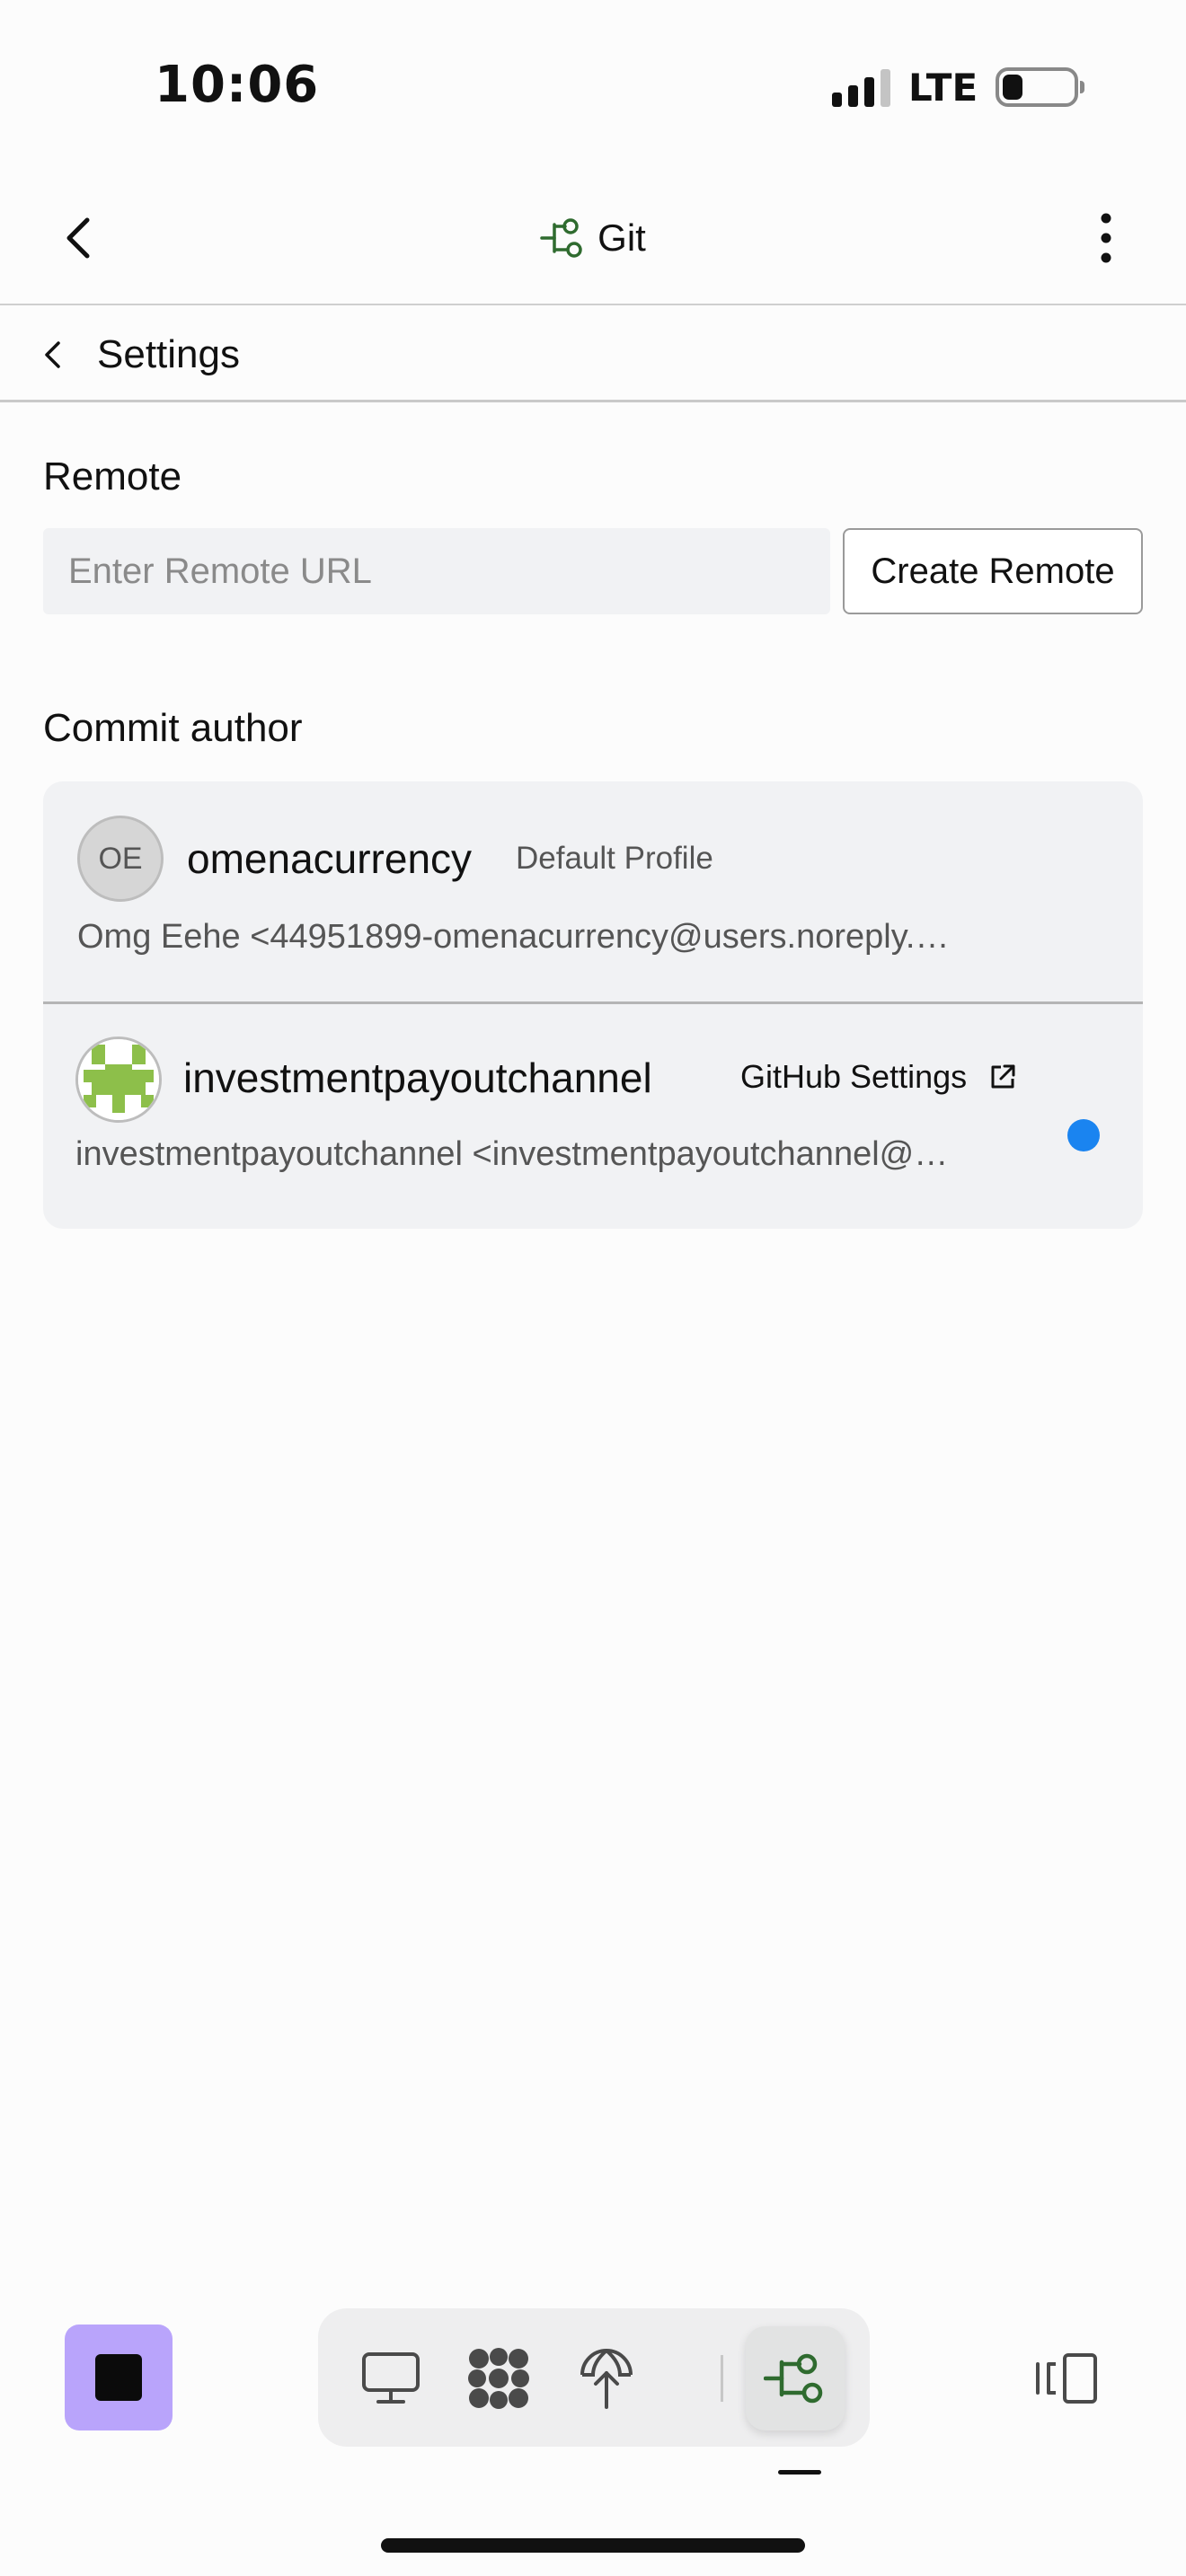 This screenshot has width=1186, height=2576. What do you see at coordinates (1040, 87) in the screenshot?
I see `battery-icon` at bounding box center [1040, 87].